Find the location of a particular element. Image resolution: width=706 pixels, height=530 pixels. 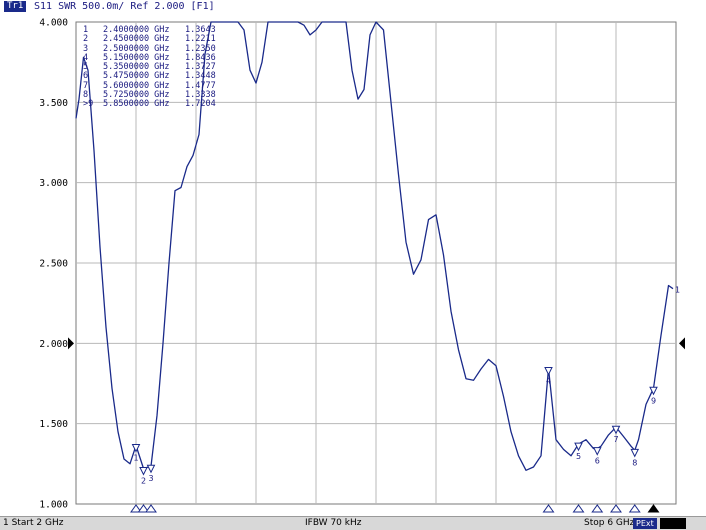

marker-number: 5 is located at coordinates (578, 456).